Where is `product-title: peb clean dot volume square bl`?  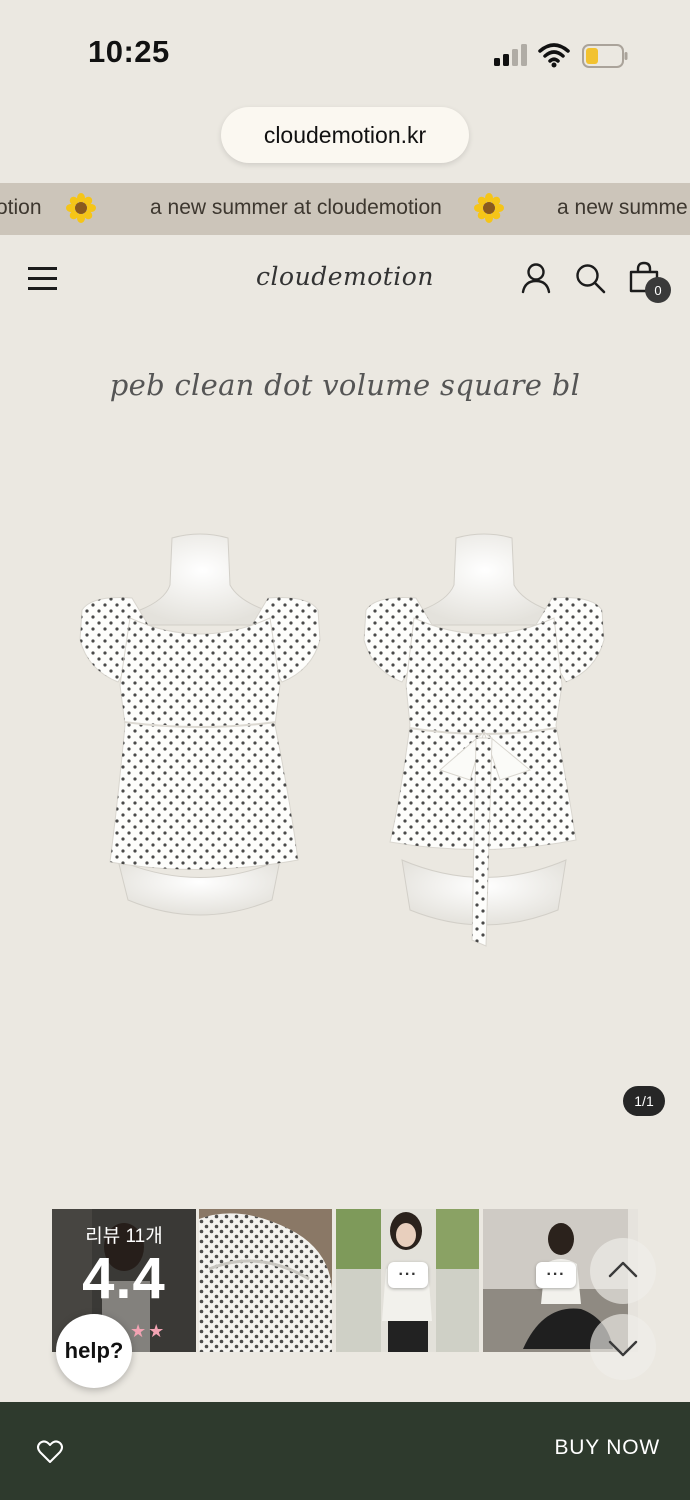
product-title: peb clean dot volume square bl is located at coordinates (345, 385).